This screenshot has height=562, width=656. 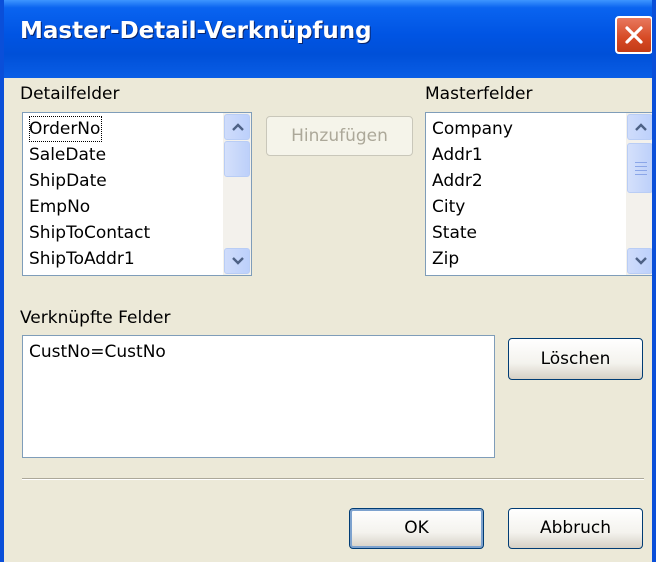 What do you see at coordinates (97, 352) in the screenshot?
I see `list-item: CustNo=CustNo` at bounding box center [97, 352].